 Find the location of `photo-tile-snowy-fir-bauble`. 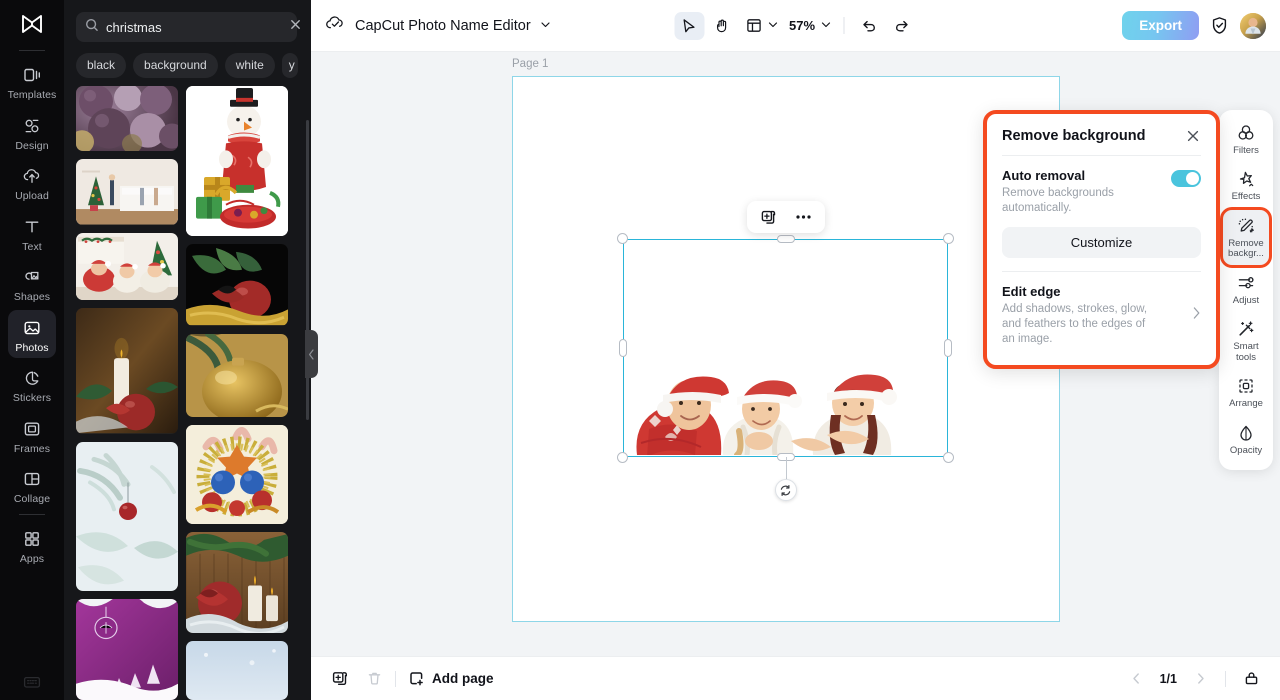

photo-tile-snowy-fir-bauble is located at coordinates (127, 516).